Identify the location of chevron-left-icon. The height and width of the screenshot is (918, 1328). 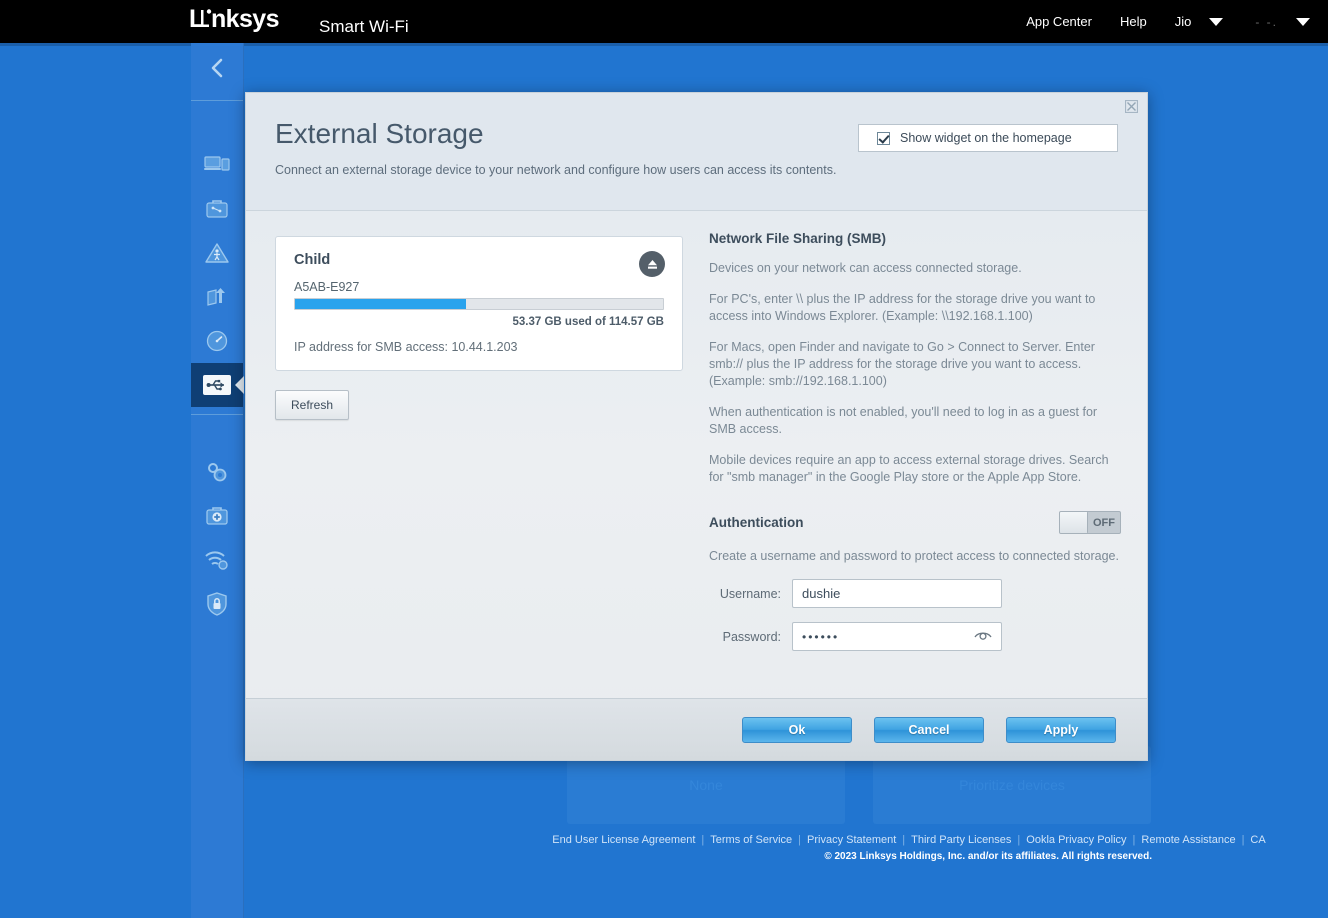
(217, 68).